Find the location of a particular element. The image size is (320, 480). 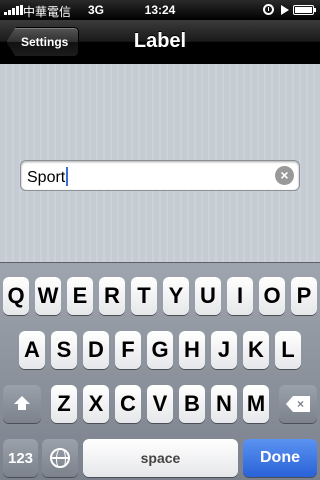

shift-icon is located at coordinates (22, 403).